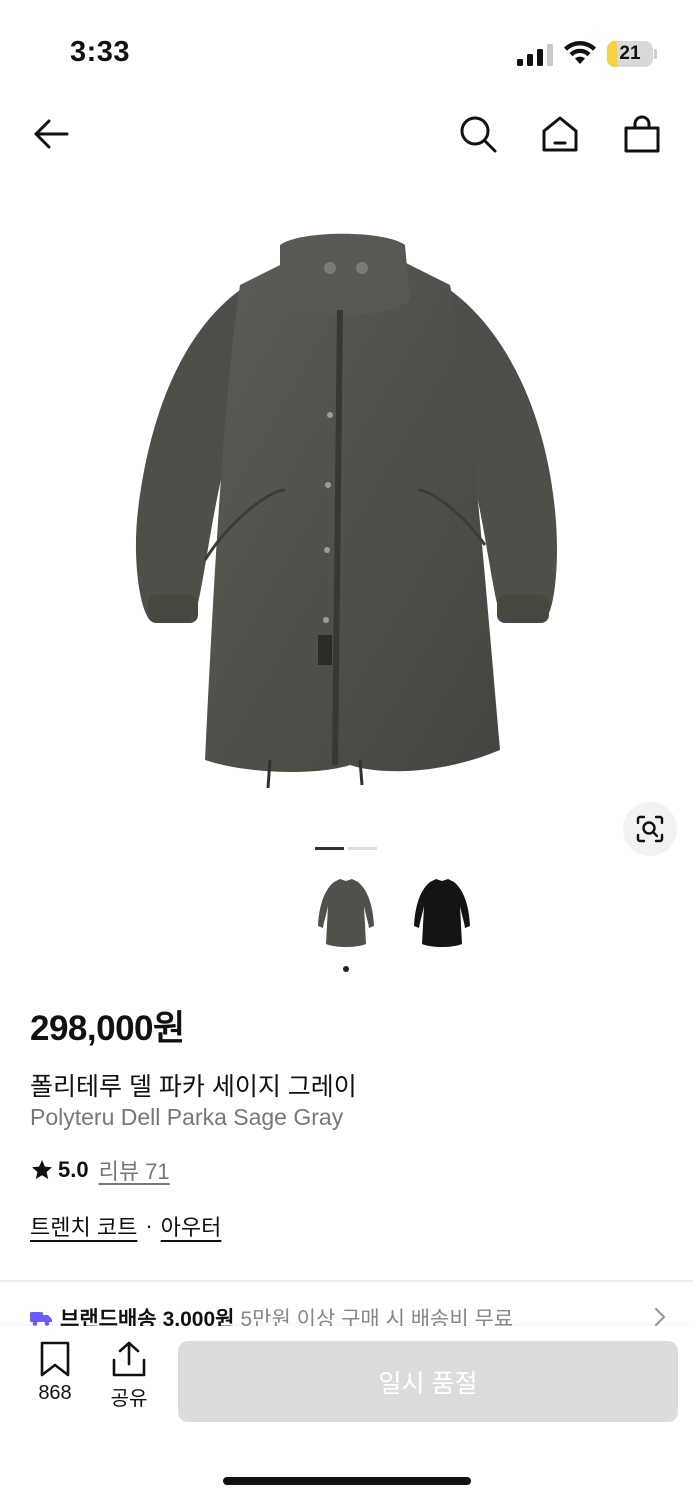 The height and width of the screenshot is (1500, 693). I want to click on pager-indicator-active, so click(329, 848).